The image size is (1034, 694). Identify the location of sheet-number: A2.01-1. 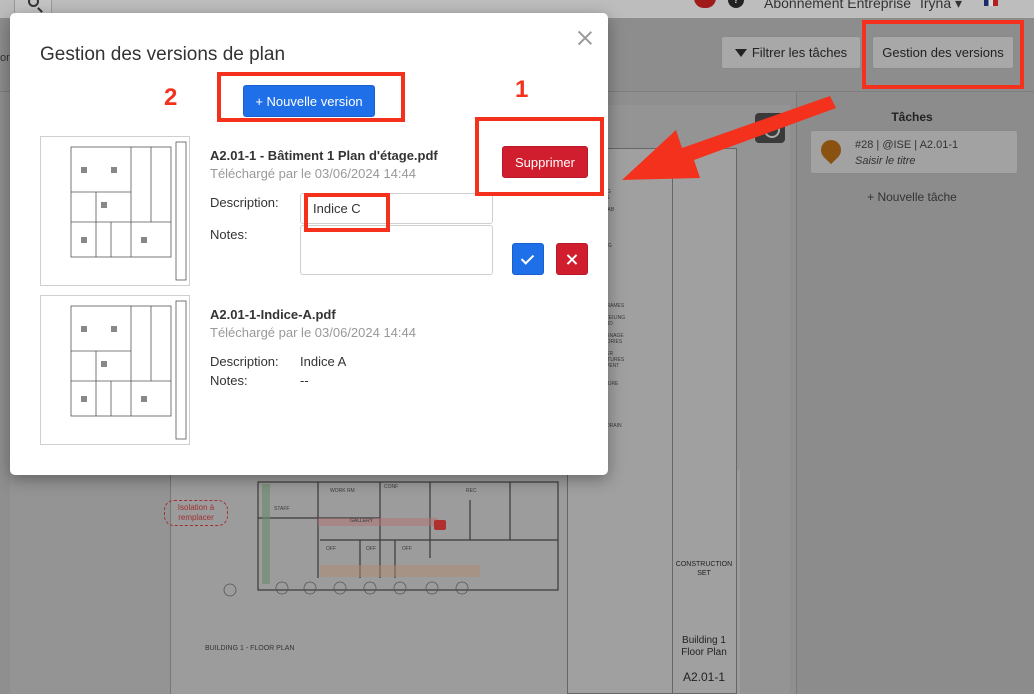
(704, 677).